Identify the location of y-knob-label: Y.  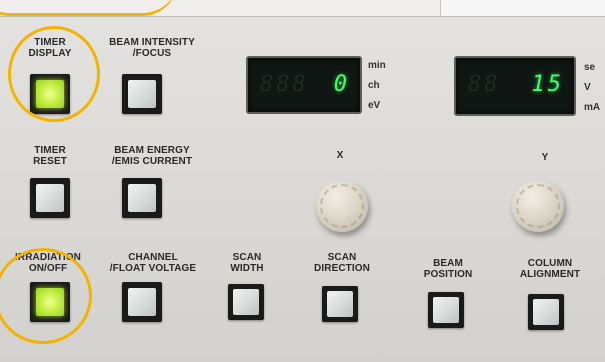
(545, 157).